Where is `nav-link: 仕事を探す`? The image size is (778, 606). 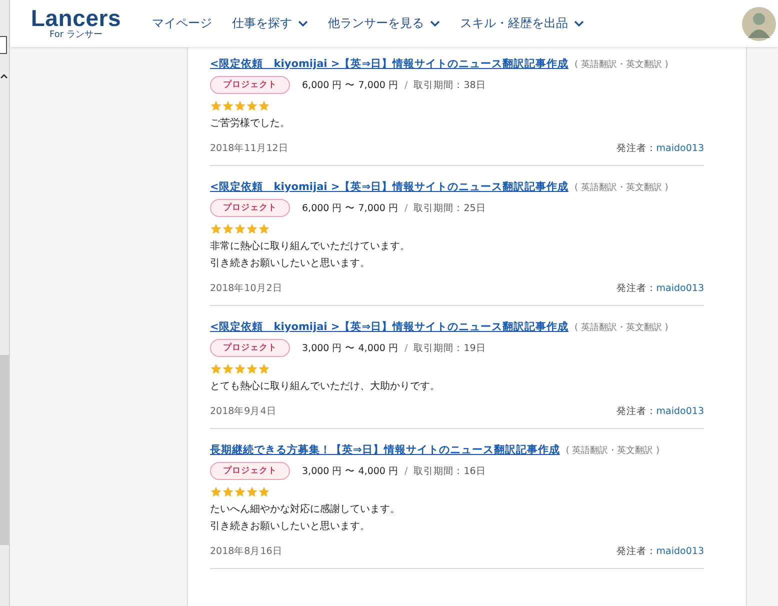 nav-link: 仕事を探す is located at coordinates (270, 23).